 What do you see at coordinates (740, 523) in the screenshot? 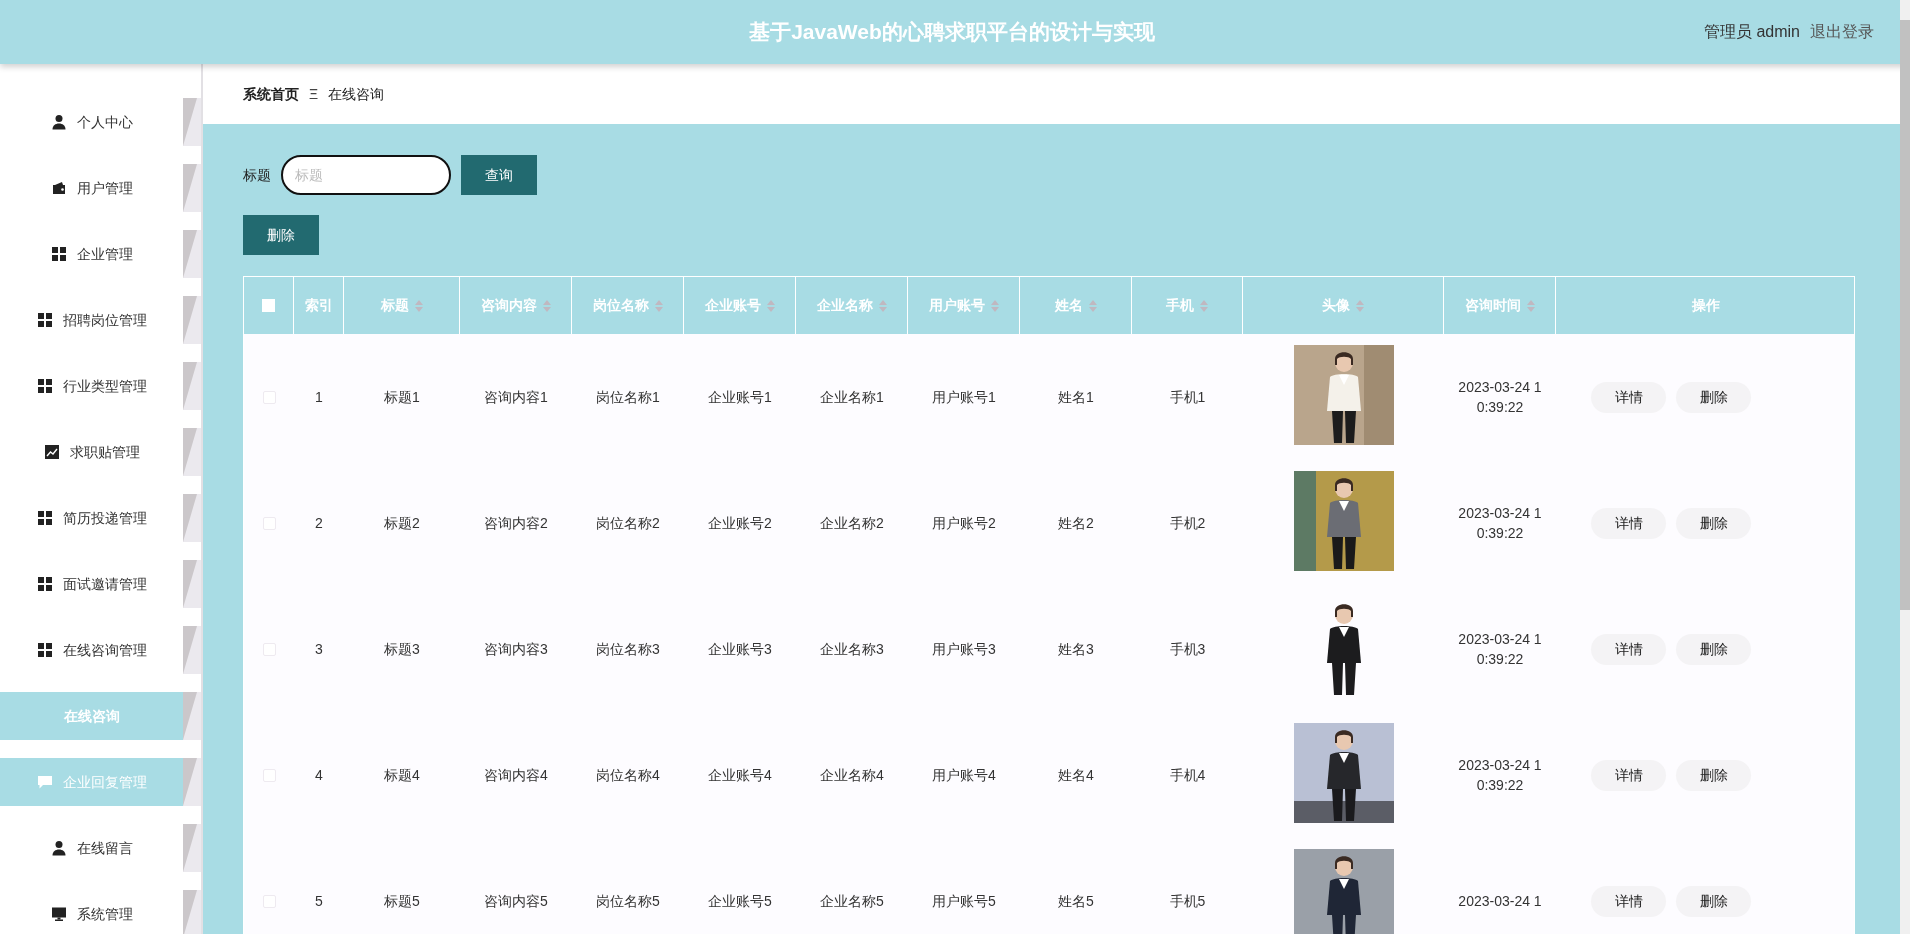
I see `table-cell-text: 企业账号2` at bounding box center [740, 523].